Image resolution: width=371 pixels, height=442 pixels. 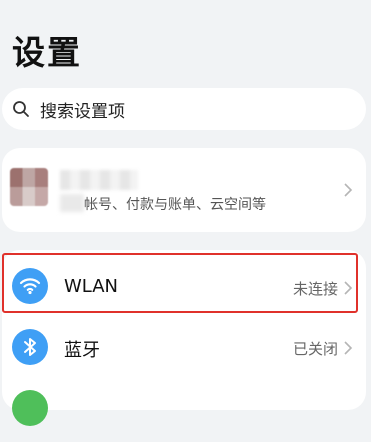 What do you see at coordinates (184, 109) in the screenshot?
I see `search-bar: 搜索设置项` at bounding box center [184, 109].